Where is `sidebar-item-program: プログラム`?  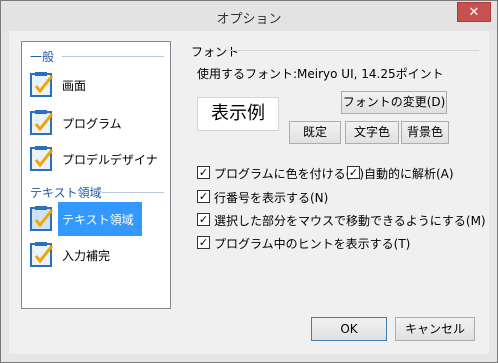 sidebar-item-program: プログラム is located at coordinates (94, 123).